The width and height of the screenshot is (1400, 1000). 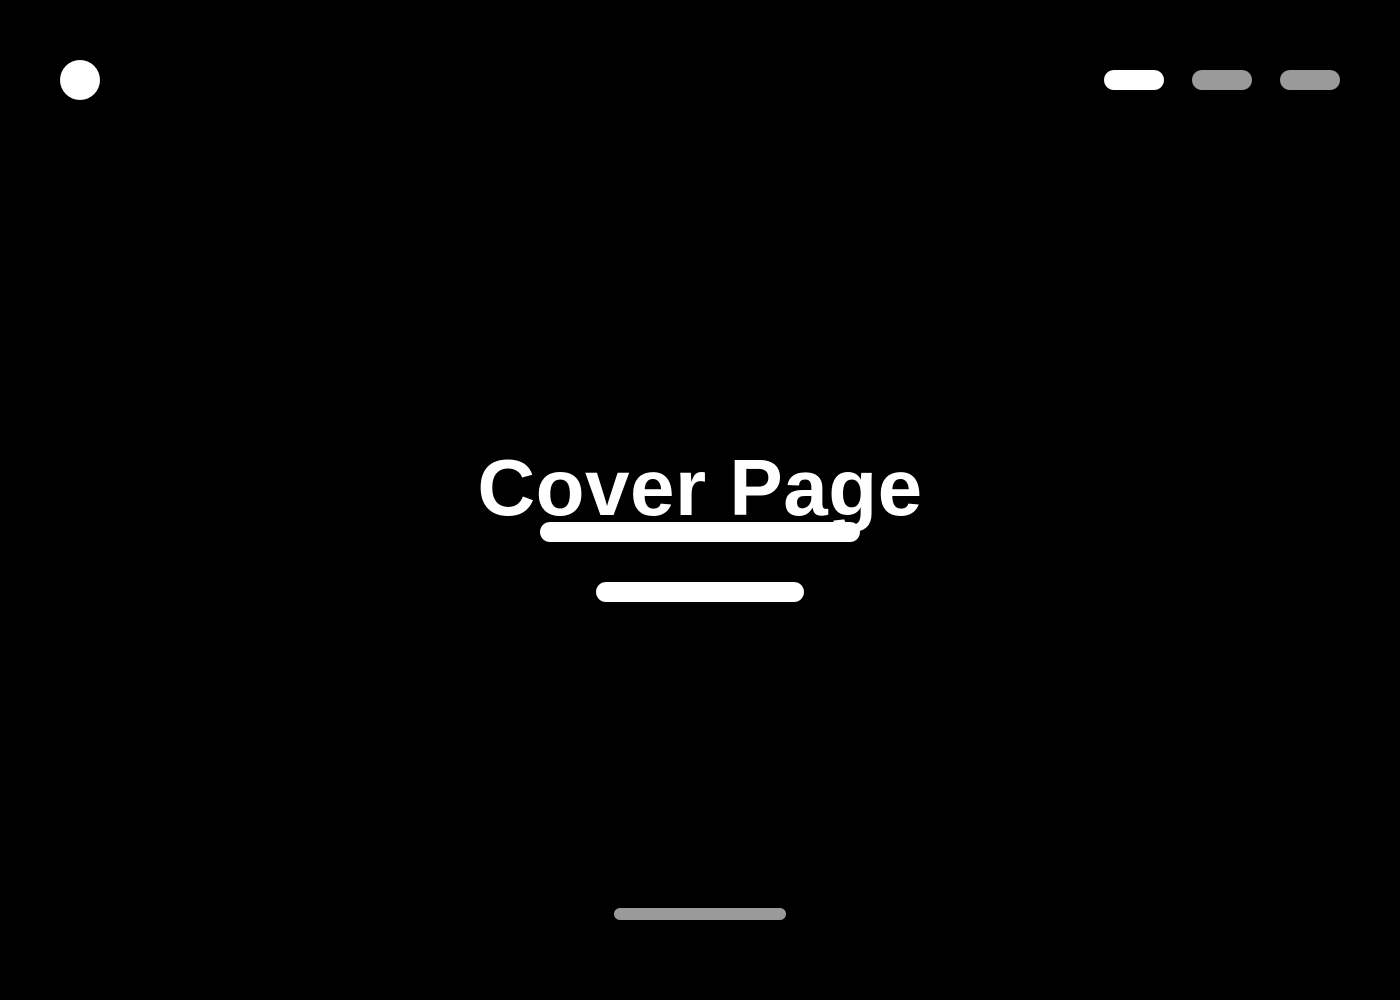 What do you see at coordinates (80, 80) in the screenshot?
I see `logo-icon` at bounding box center [80, 80].